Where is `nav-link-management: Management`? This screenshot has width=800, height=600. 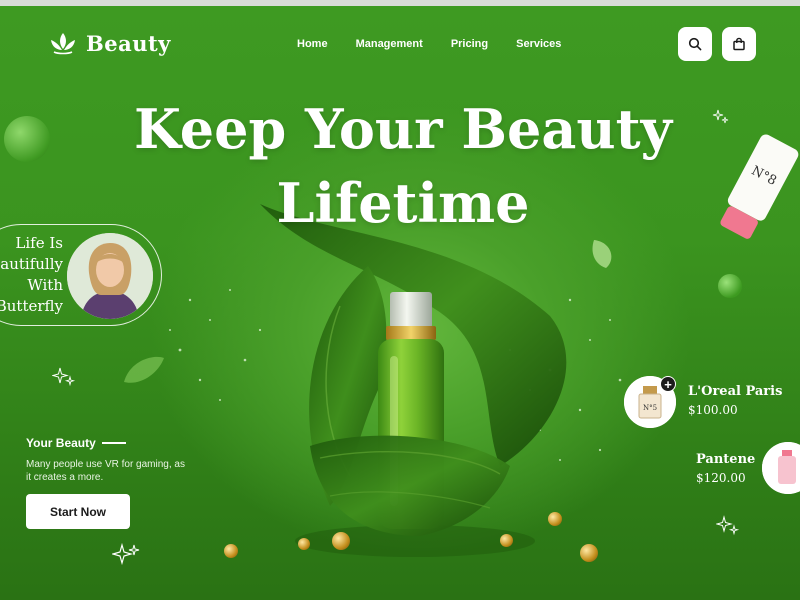 nav-link-management: Management is located at coordinates (389, 44).